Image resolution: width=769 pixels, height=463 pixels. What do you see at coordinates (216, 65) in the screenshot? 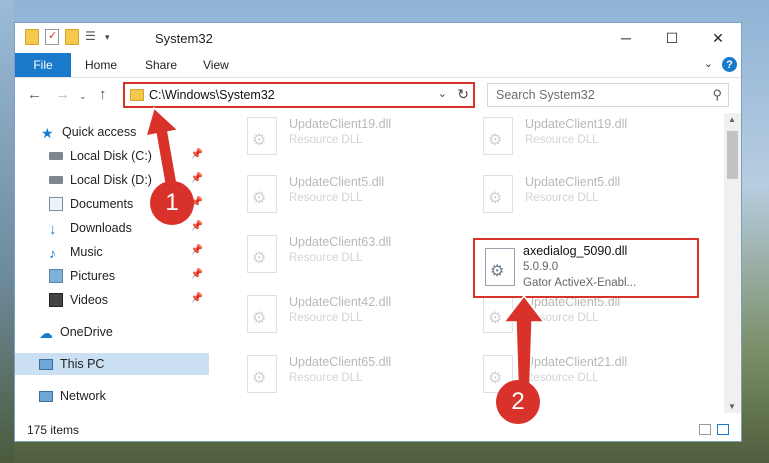
I see `tab-view: View` at bounding box center [216, 65].